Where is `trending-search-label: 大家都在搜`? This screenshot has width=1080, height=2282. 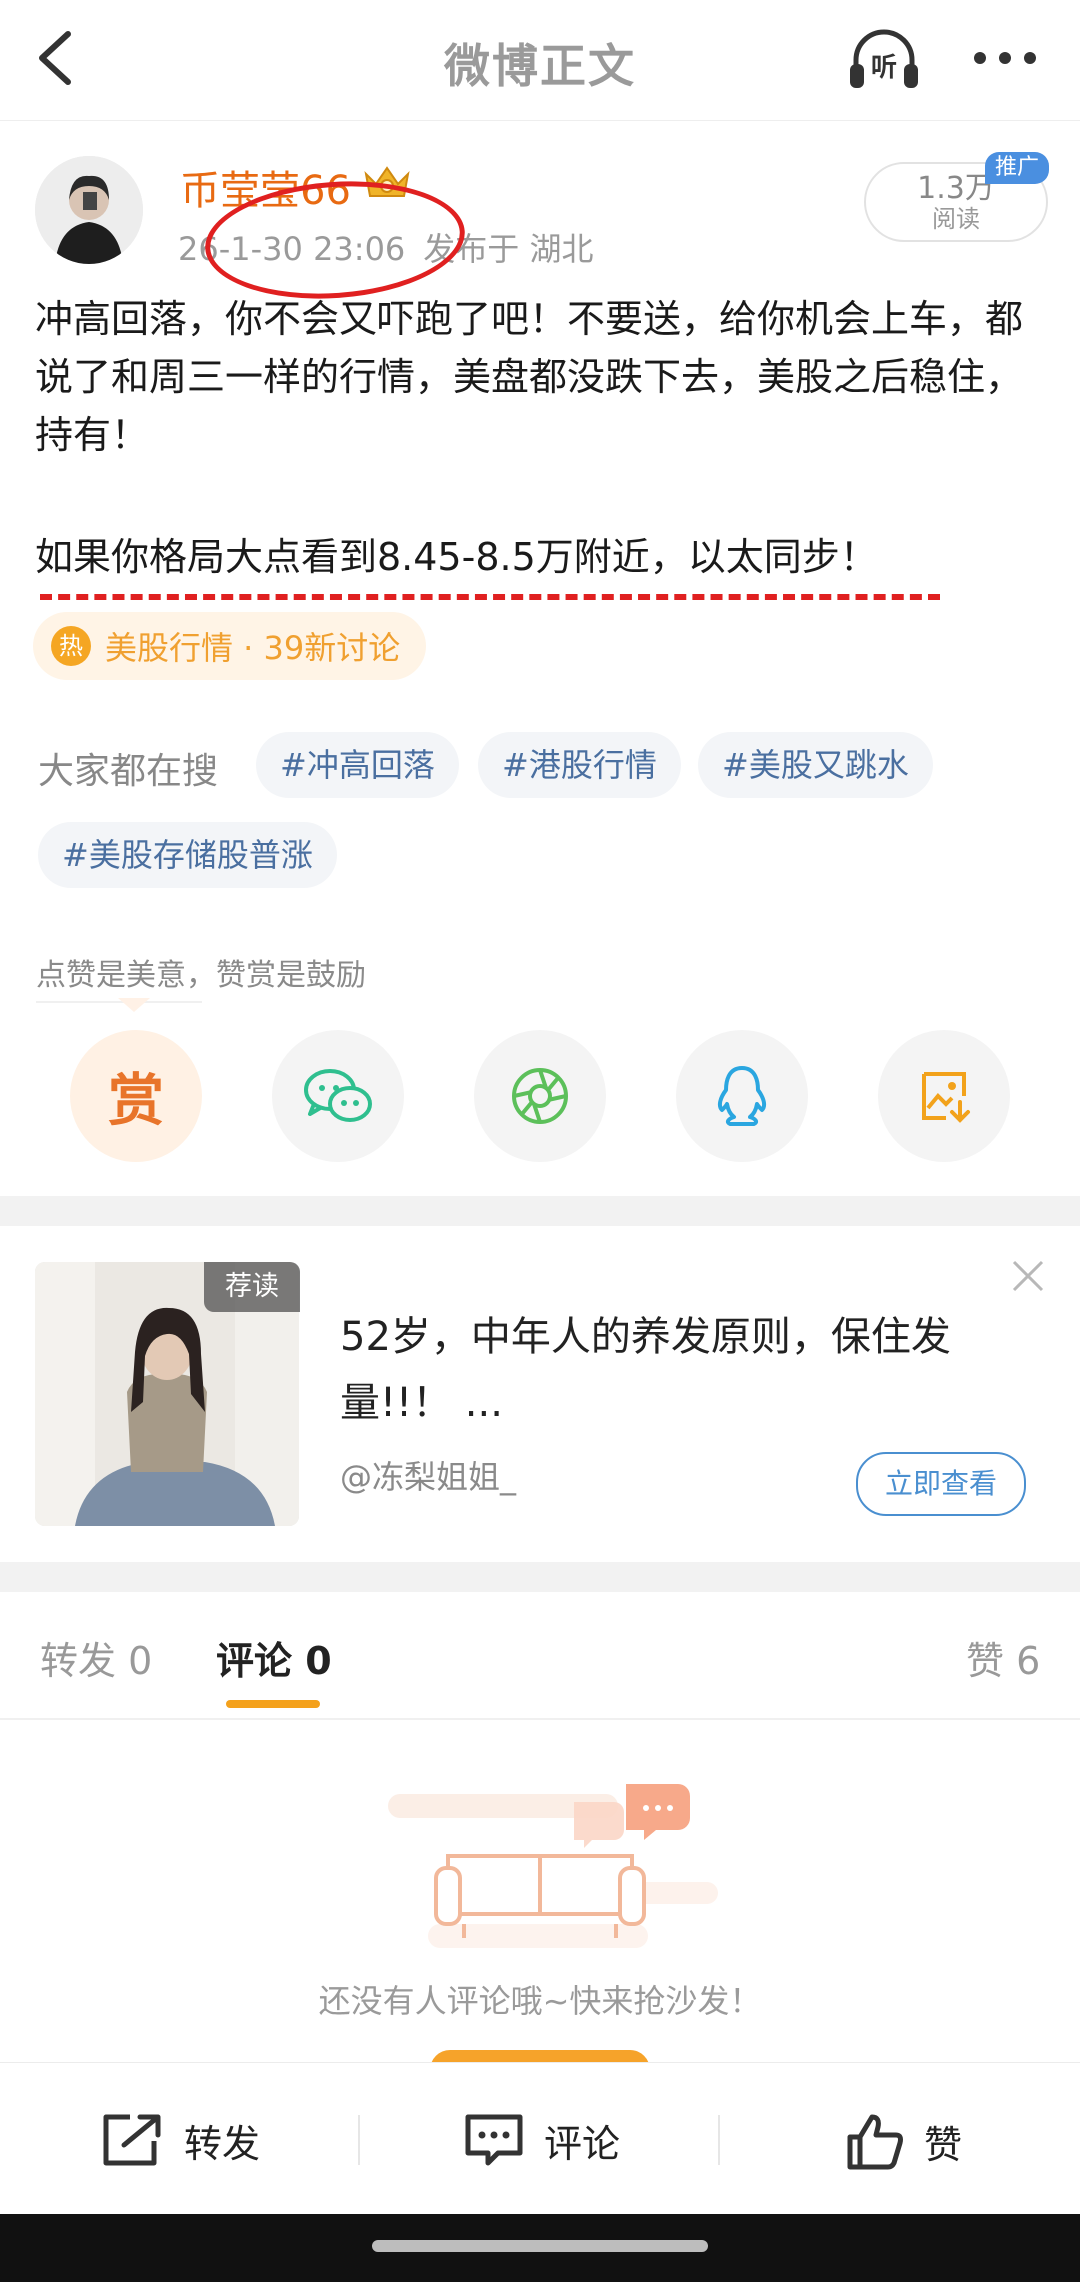
trending-search-label: 大家都在搜 is located at coordinates (128, 771).